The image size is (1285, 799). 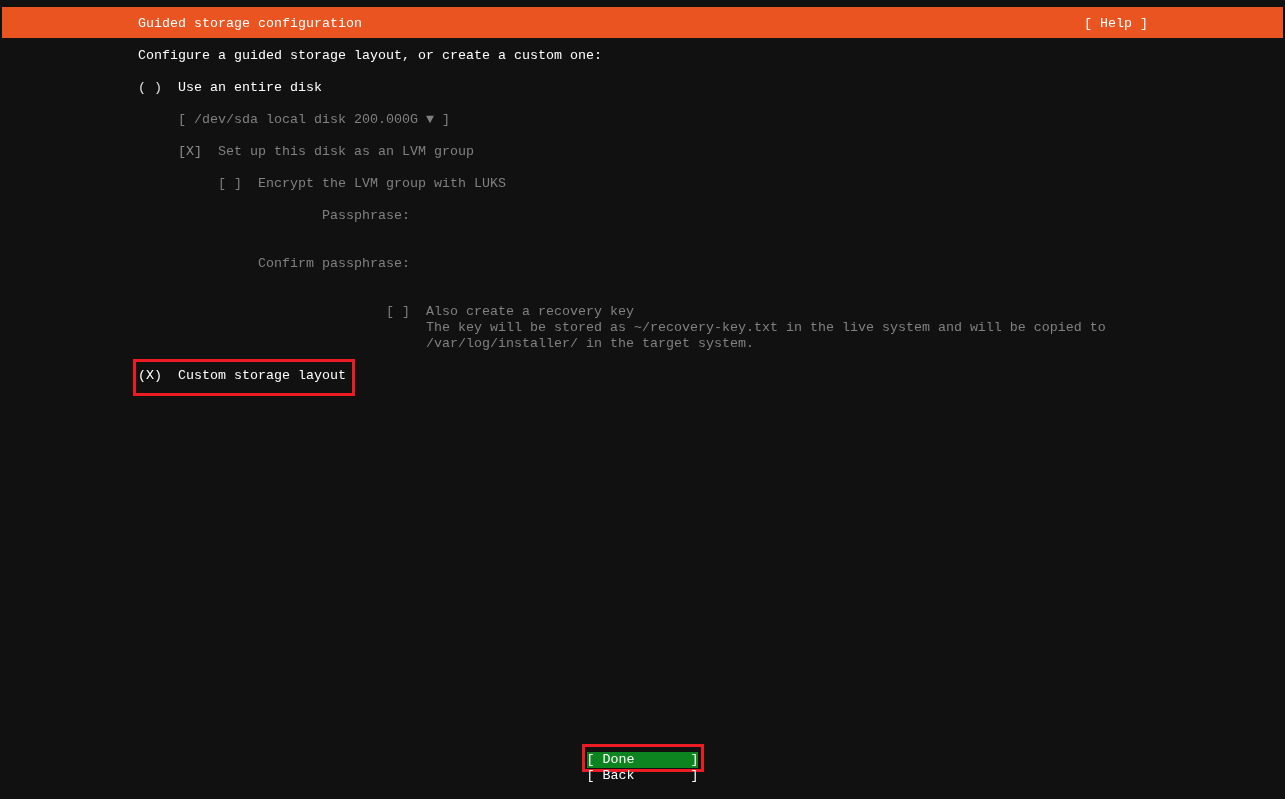 I want to click on help-button: [ Help ], so click(x=1116, y=24).